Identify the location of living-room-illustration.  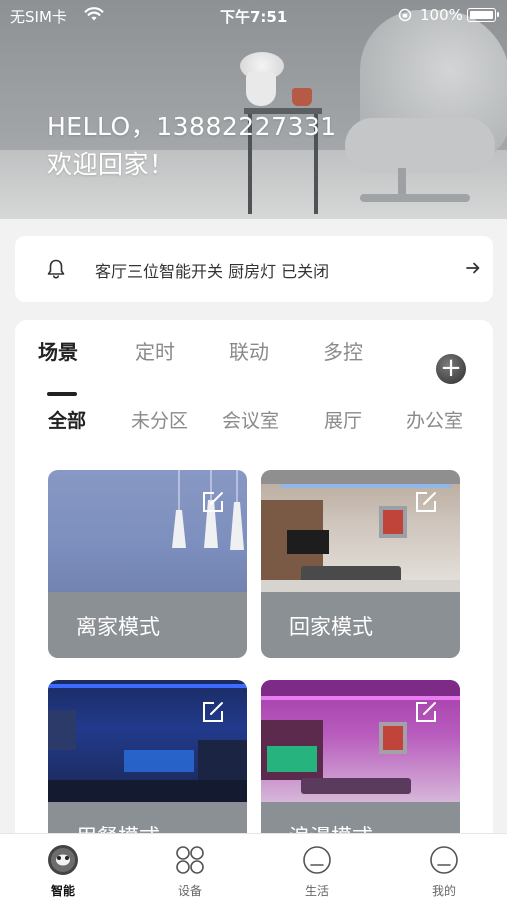
(360, 531).